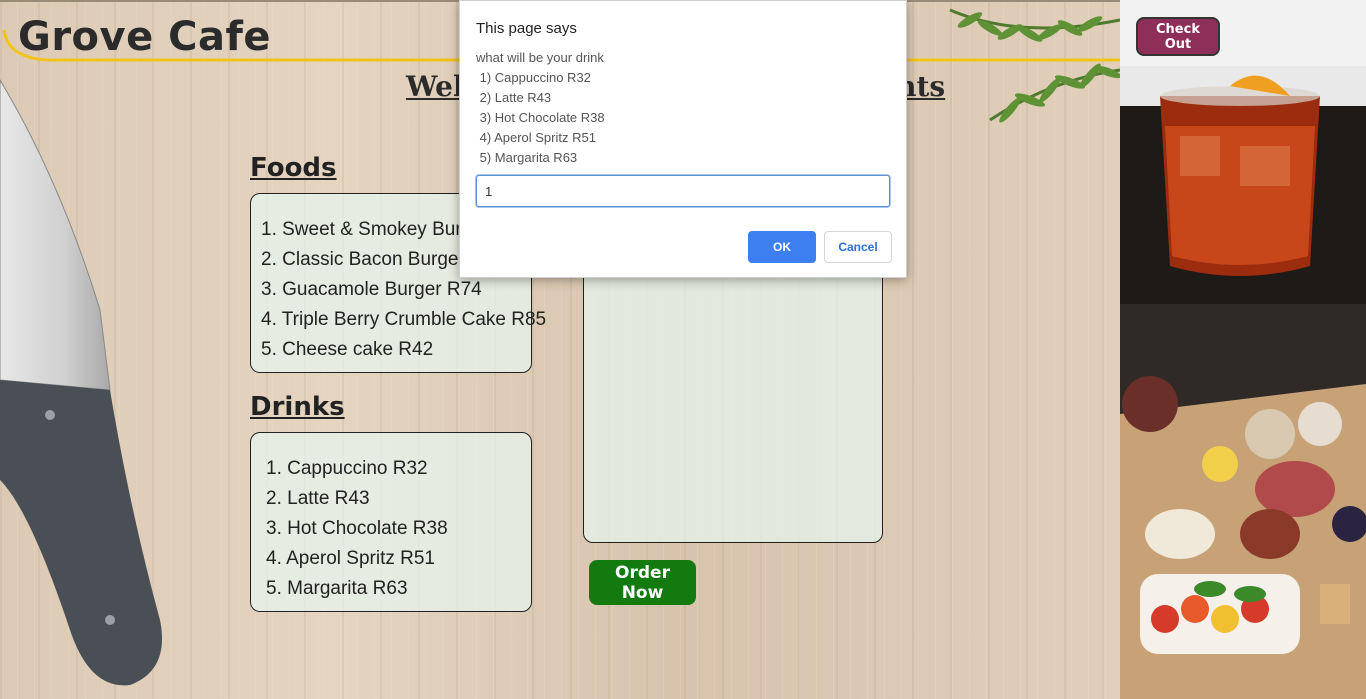 Image resolution: width=1366 pixels, height=699 pixels. I want to click on dialog-message-line: 1) Cappuccino R32, so click(533, 77).